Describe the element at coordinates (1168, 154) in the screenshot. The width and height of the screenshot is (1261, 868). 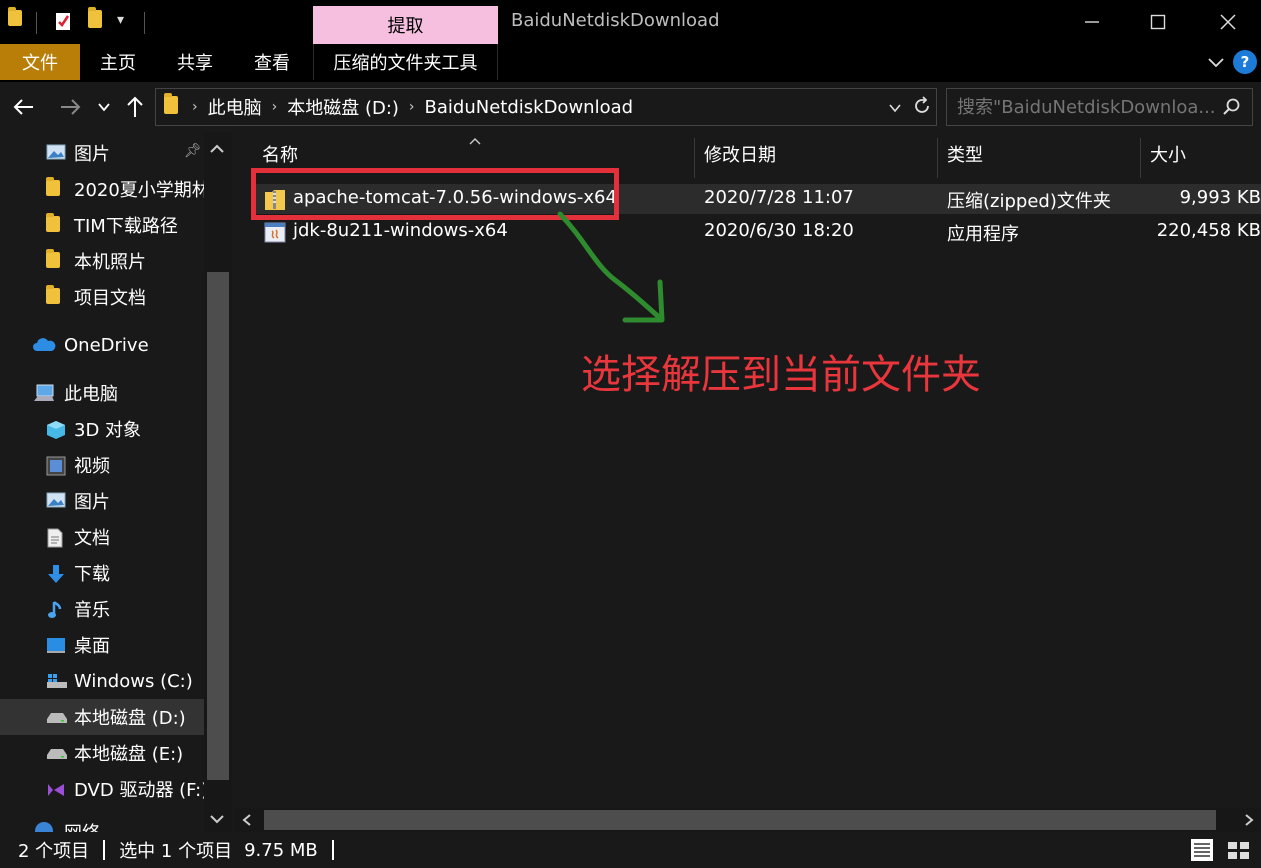
I see `column-header-size: 大小` at that location.